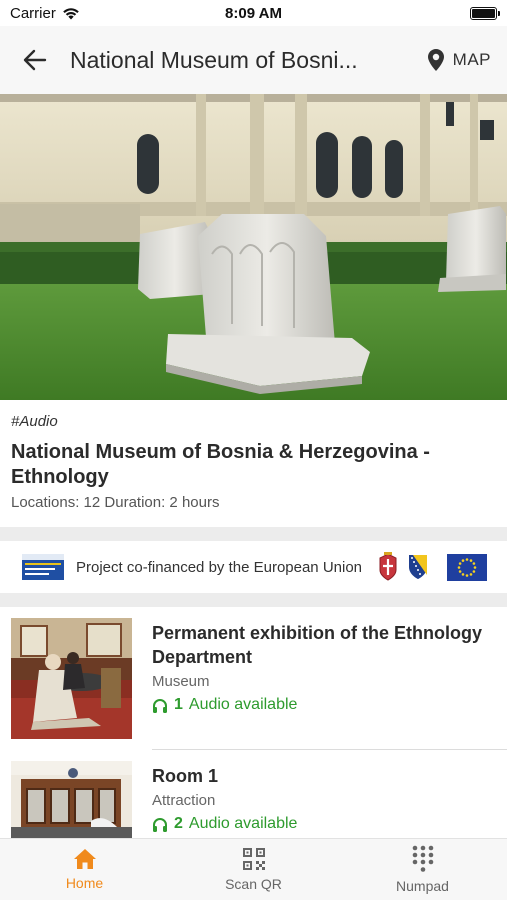 The height and width of the screenshot is (900, 507). What do you see at coordinates (422, 858) in the screenshot?
I see `numpad-icon` at bounding box center [422, 858].